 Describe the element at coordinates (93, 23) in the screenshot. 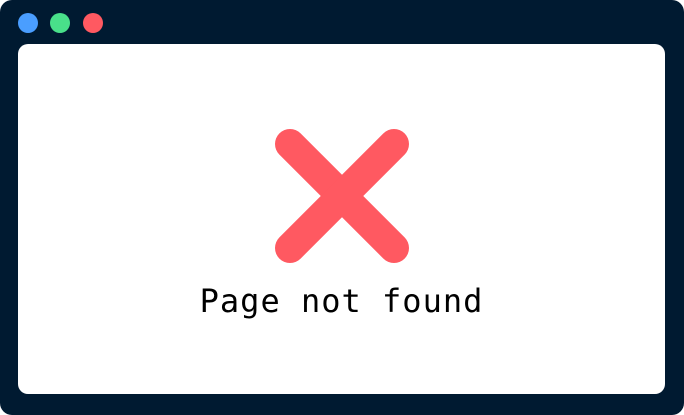

I see `window-control-red` at that location.